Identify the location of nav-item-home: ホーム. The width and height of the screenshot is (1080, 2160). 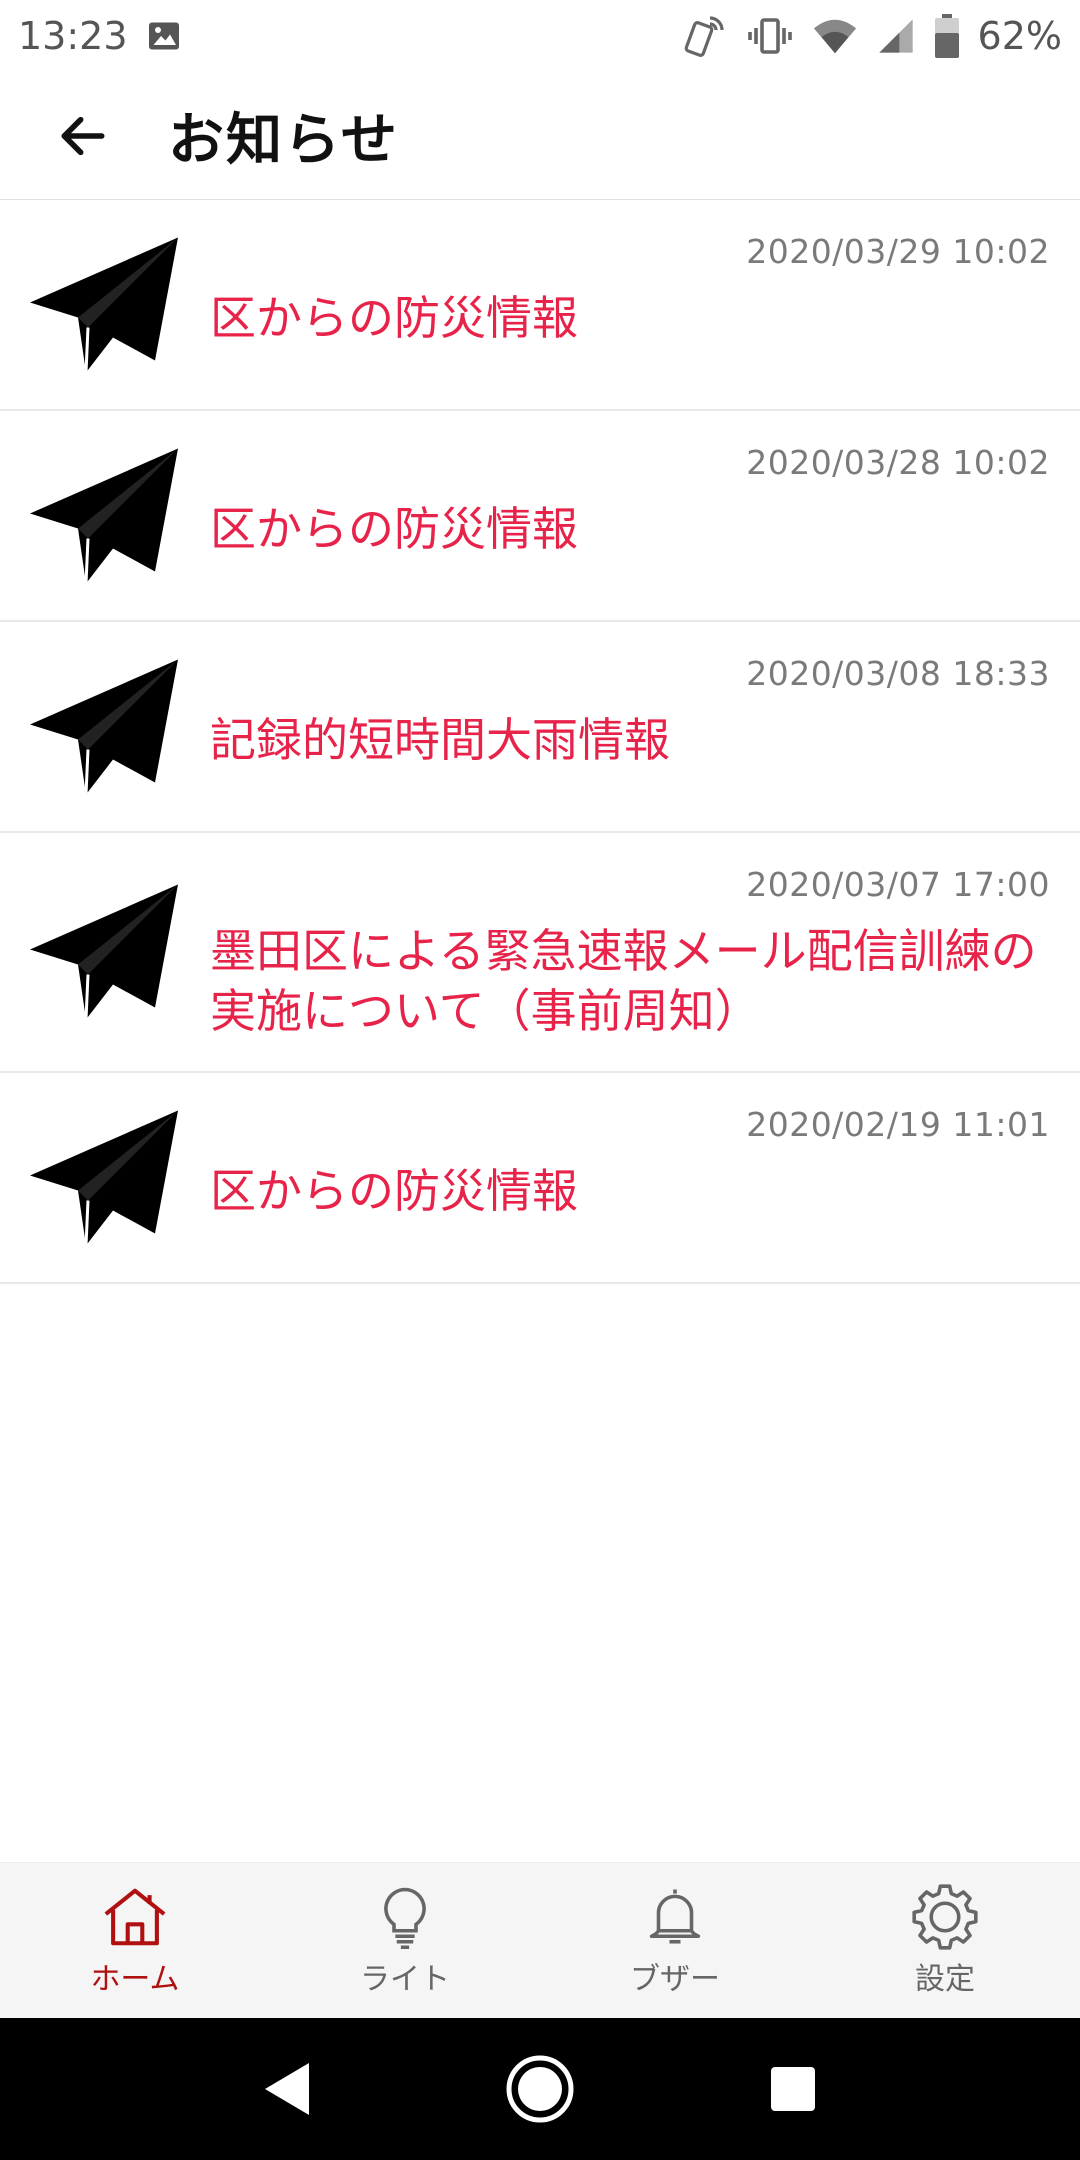
(135, 1940).